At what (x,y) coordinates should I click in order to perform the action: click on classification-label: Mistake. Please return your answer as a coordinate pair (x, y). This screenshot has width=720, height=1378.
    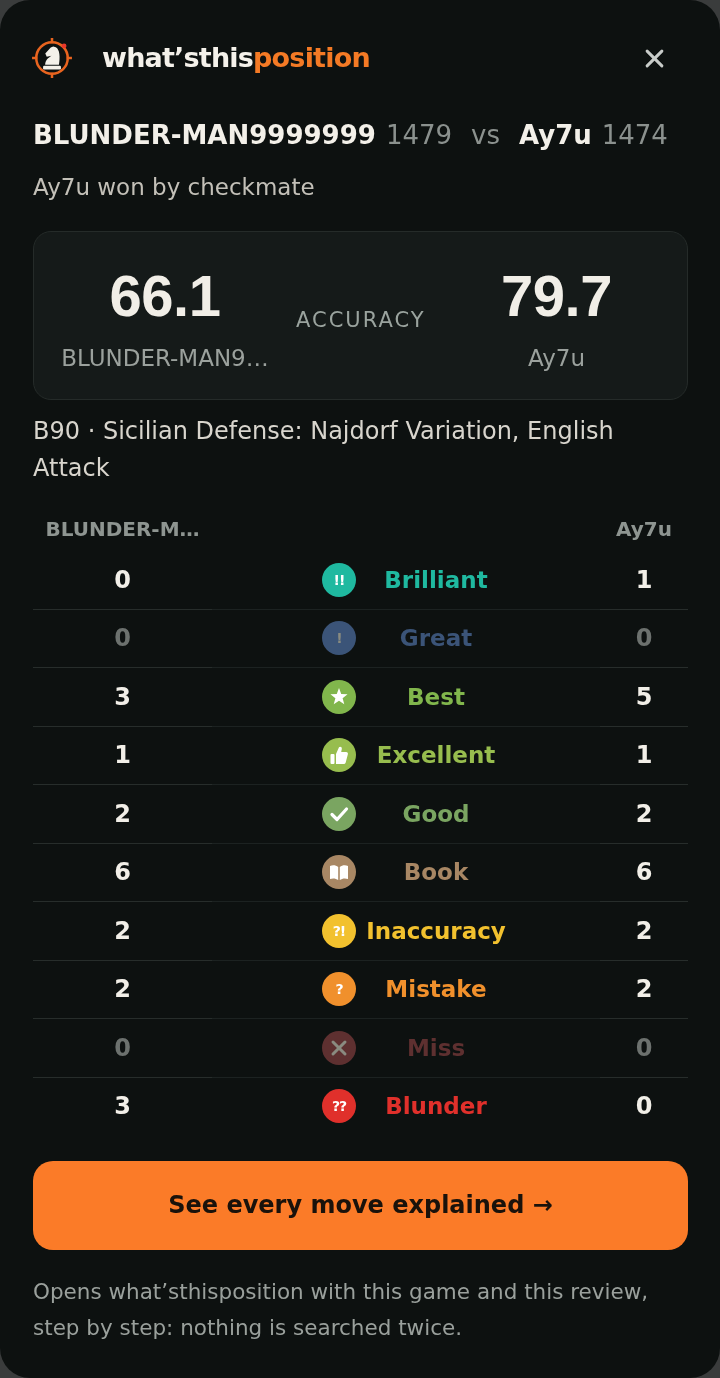
    Looking at the image, I should click on (436, 990).